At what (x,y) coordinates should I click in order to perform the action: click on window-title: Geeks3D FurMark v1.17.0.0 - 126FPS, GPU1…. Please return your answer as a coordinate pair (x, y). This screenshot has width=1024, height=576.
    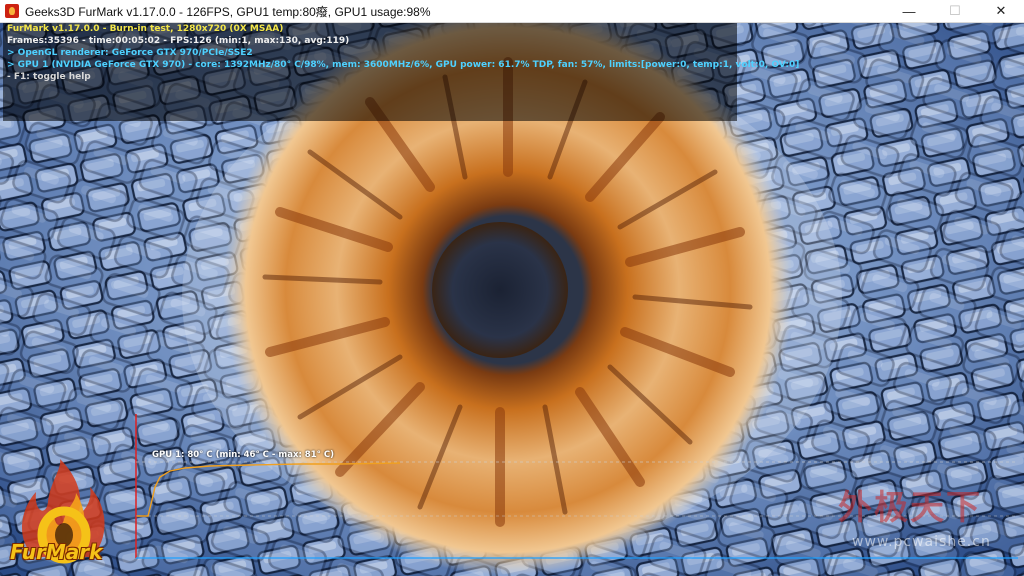
    Looking at the image, I should click on (228, 11).